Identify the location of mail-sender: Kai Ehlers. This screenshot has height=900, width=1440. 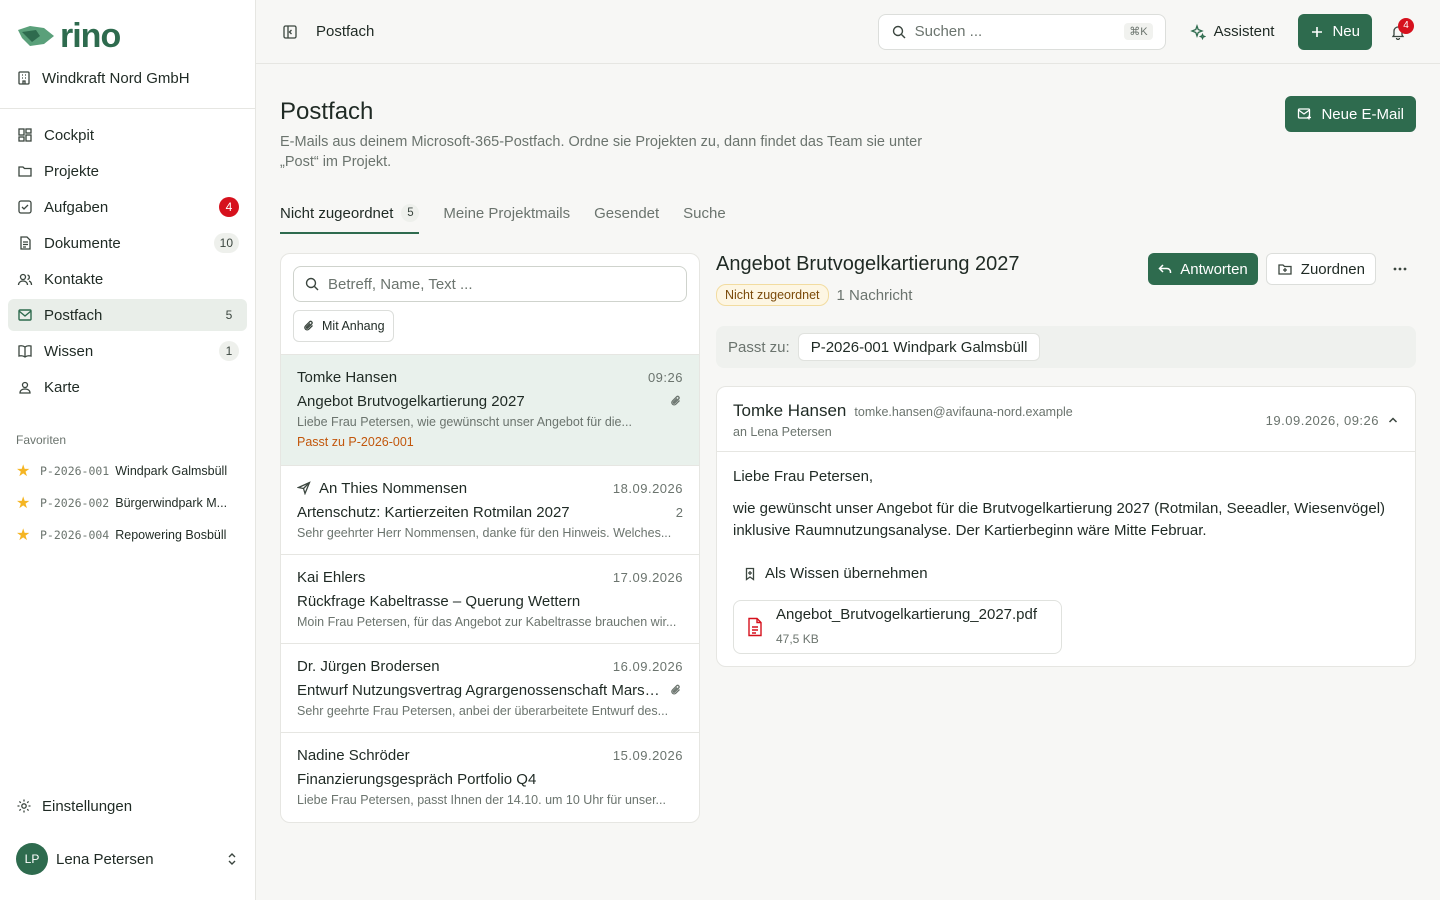
(331, 577).